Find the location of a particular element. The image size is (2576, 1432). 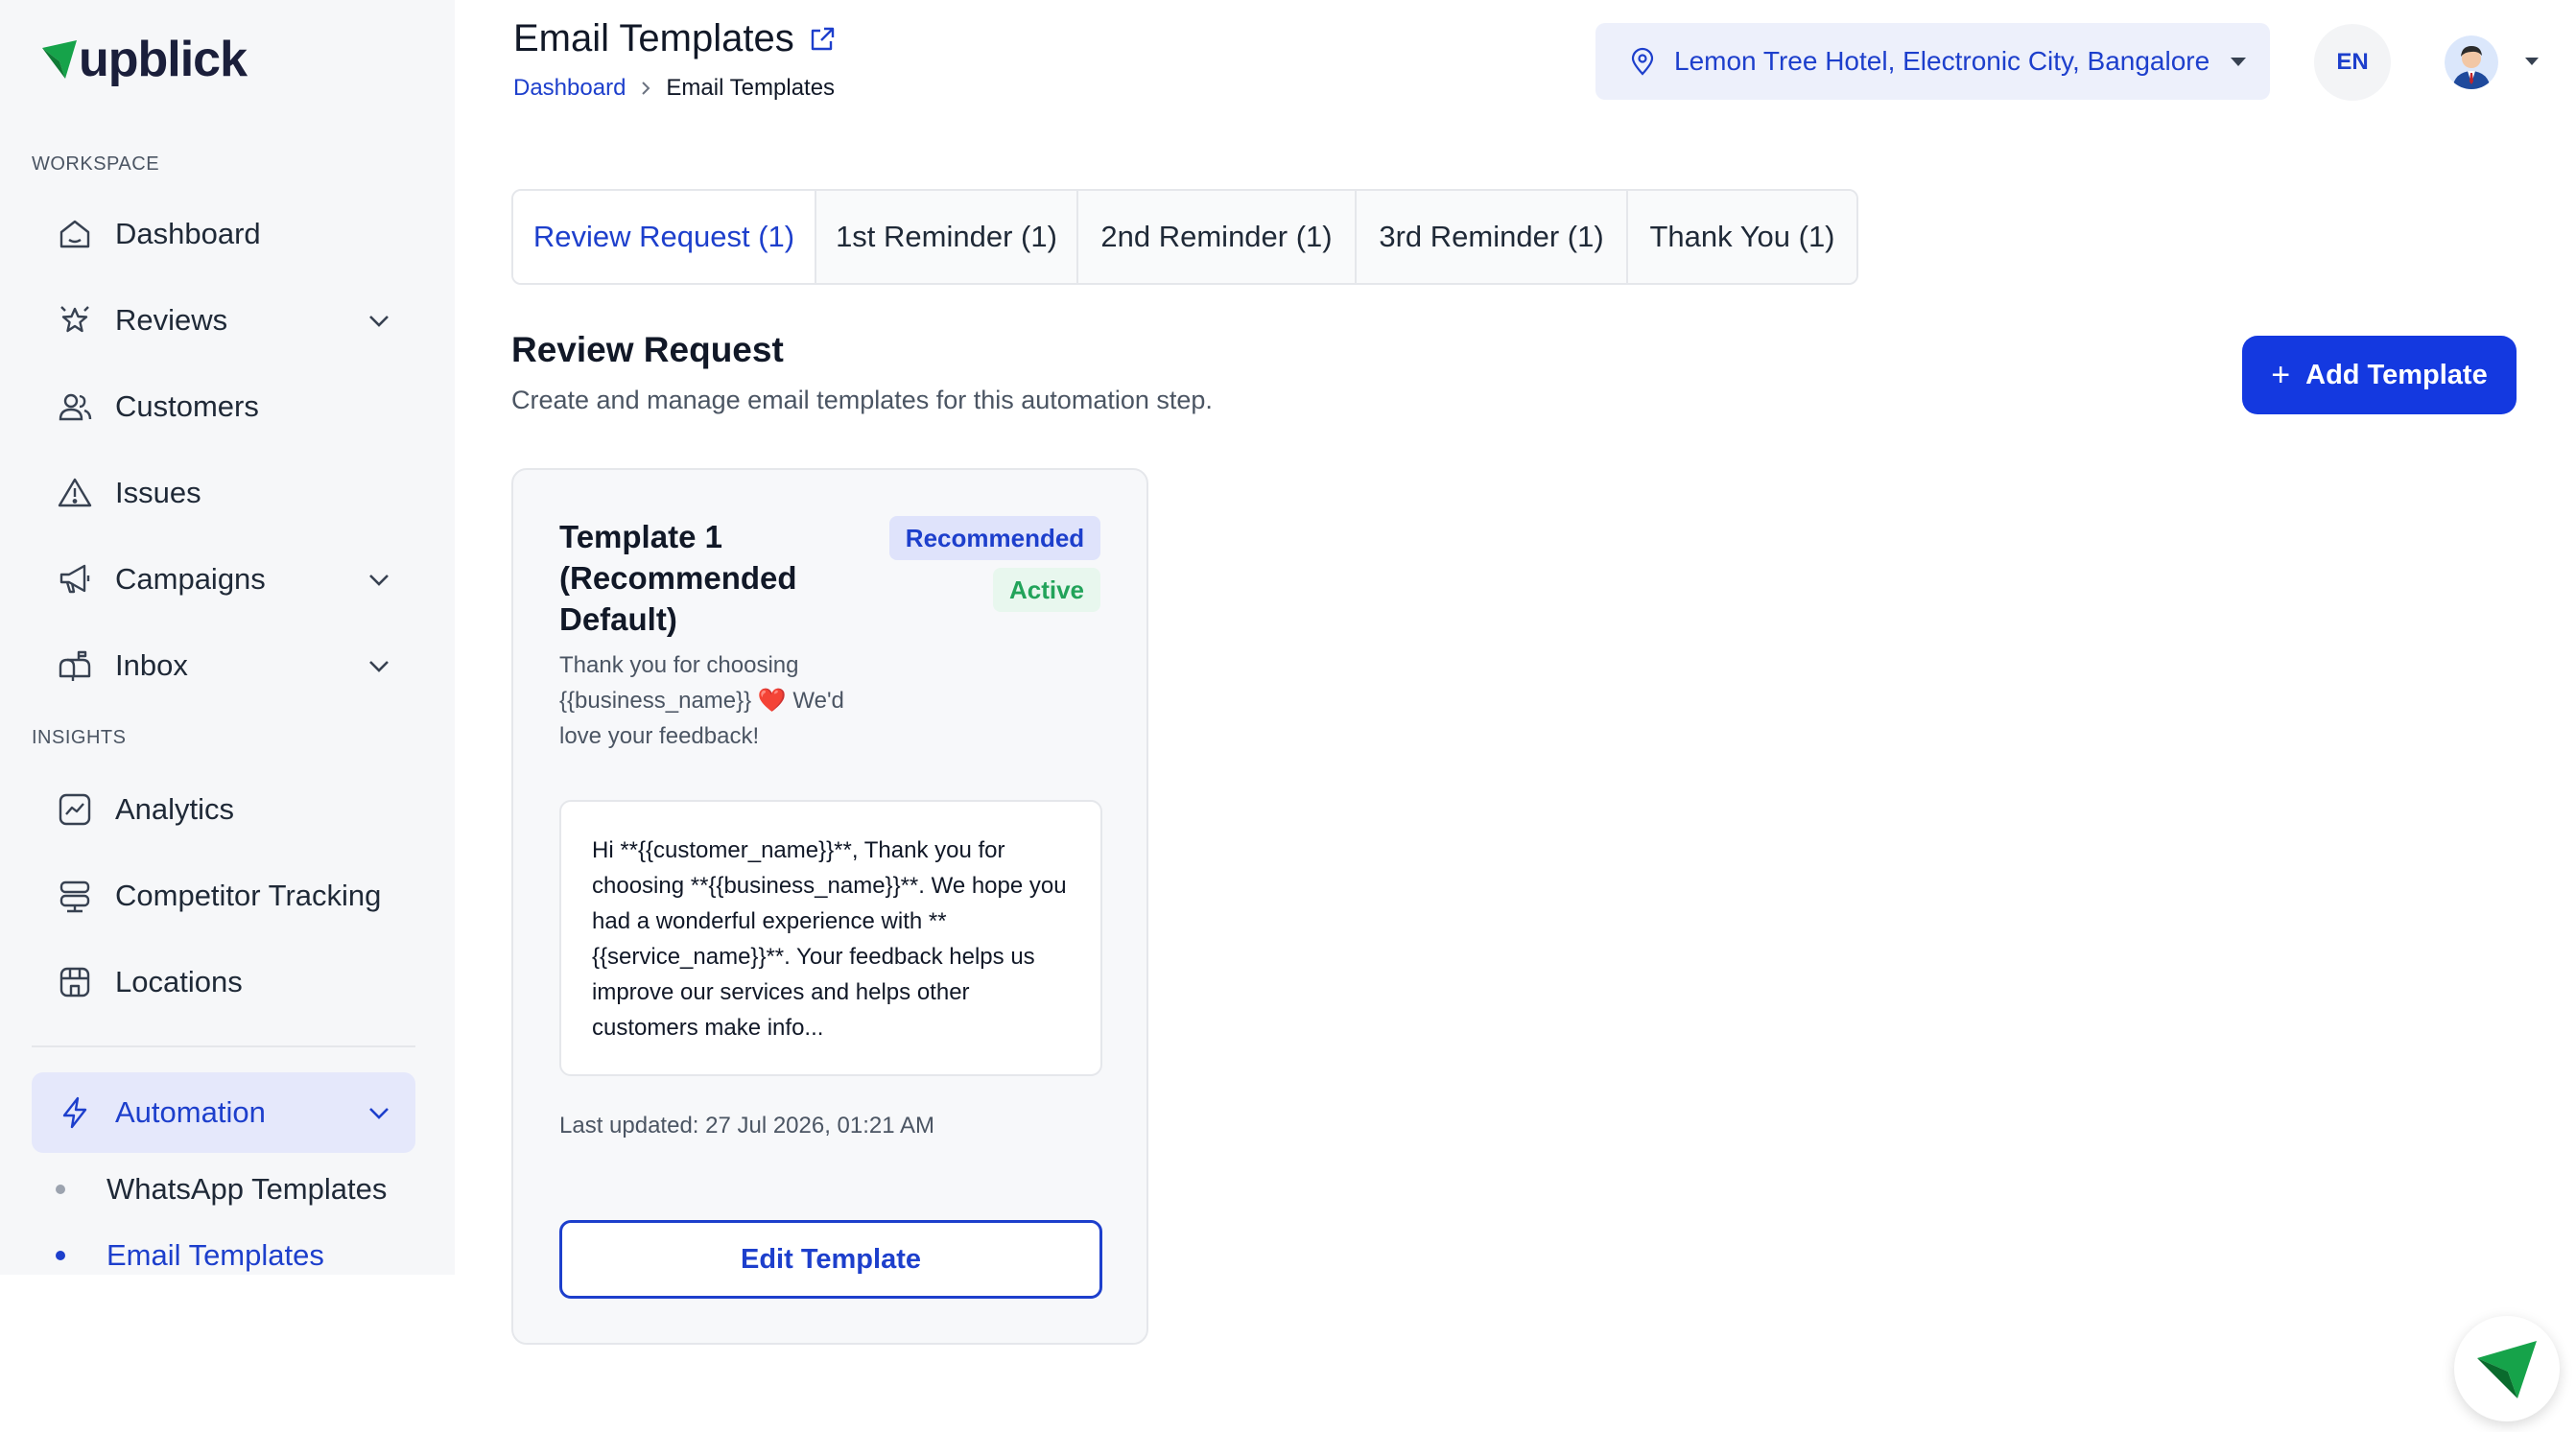

sidebar-item-automation: Automation is located at coordinates (224, 1112).